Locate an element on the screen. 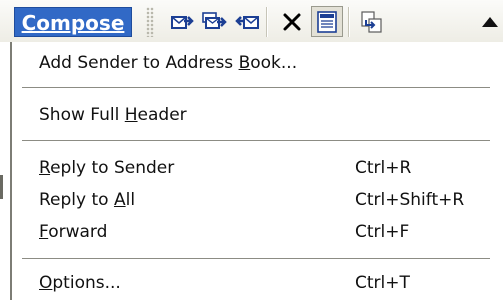 The width and height of the screenshot is (503, 300). reply-to-sender-button is located at coordinates (182, 21).